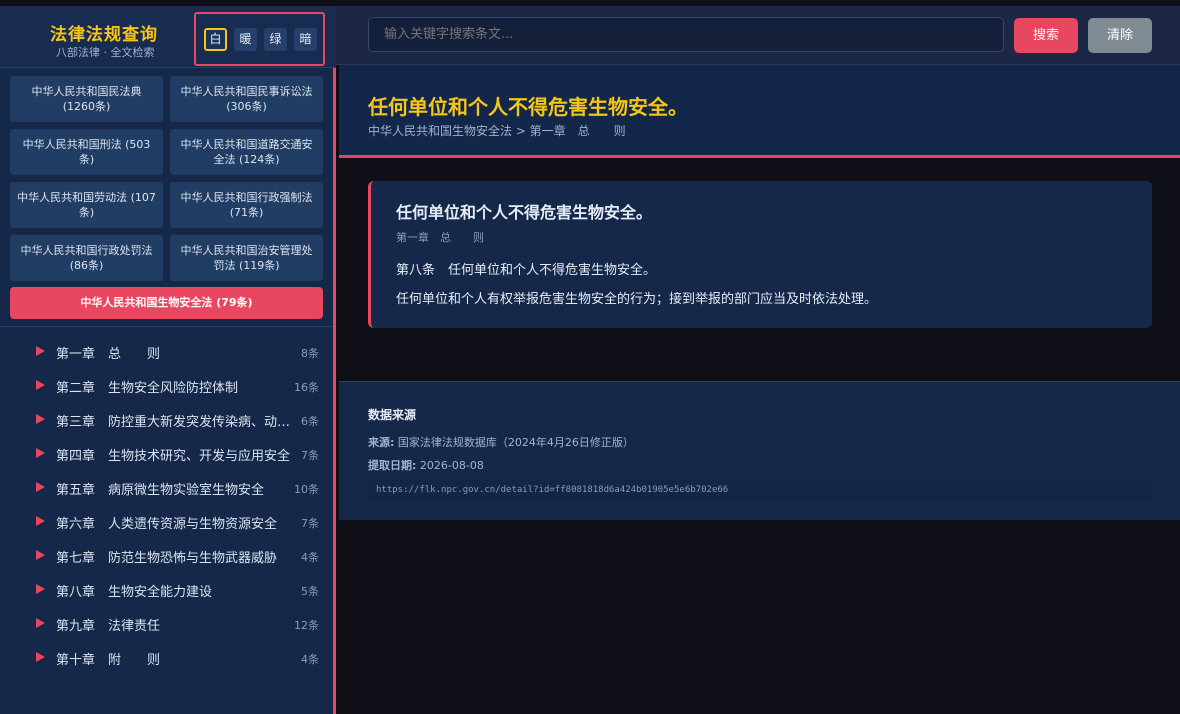  What do you see at coordinates (497, 131) in the screenshot?
I see `breadcrumb: 中华人民共和国生物安全法 > 第一章 总 则` at bounding box center [497, 131].